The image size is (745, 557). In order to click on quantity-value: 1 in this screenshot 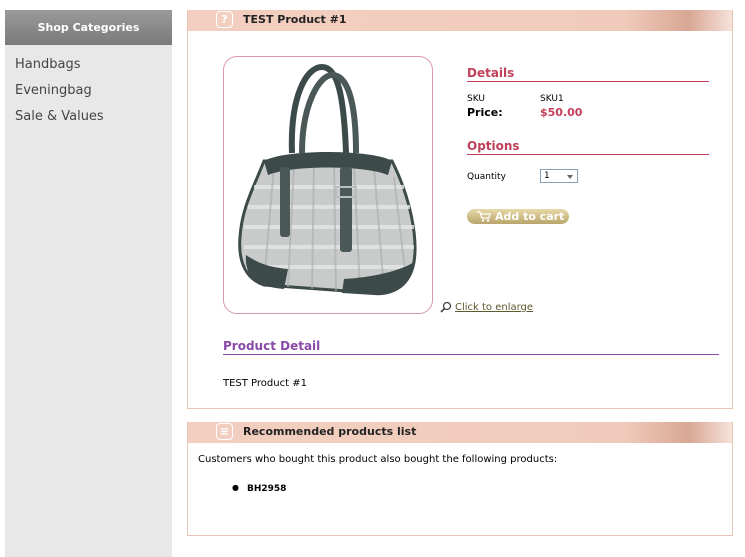, I will do `click(547, 176)`.